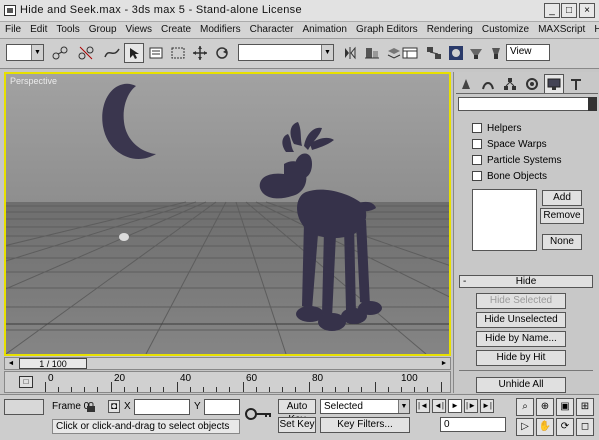 The width and height of the screenshot is (599, 440). I want to click on display-color-field, so click(524, 104).